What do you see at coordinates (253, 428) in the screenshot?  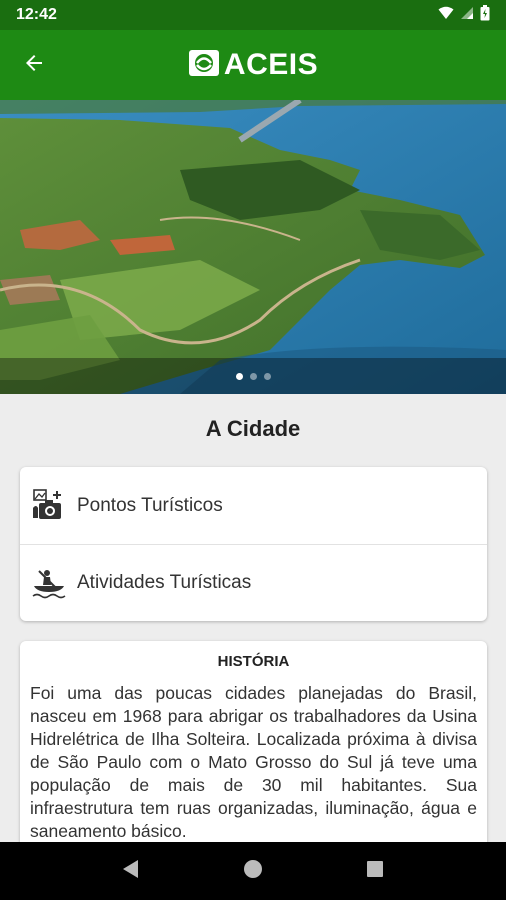 I see `page-title: A Cidade` at bounding box center [253, 428].